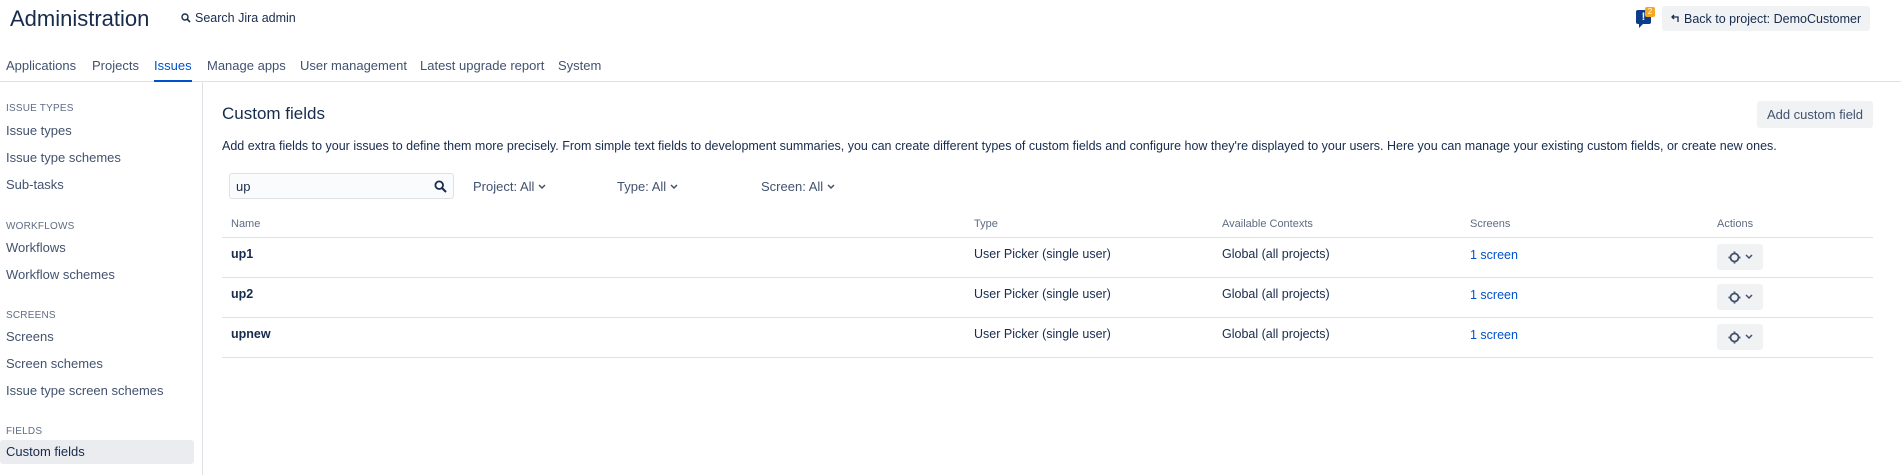 This screenshot has width=1901, height=475. What do you see at coordinates (40, 226) in the screenshot?
I see `sidebar-heading-workflows: WORKFLOWS` at bounding box center [40, 226].